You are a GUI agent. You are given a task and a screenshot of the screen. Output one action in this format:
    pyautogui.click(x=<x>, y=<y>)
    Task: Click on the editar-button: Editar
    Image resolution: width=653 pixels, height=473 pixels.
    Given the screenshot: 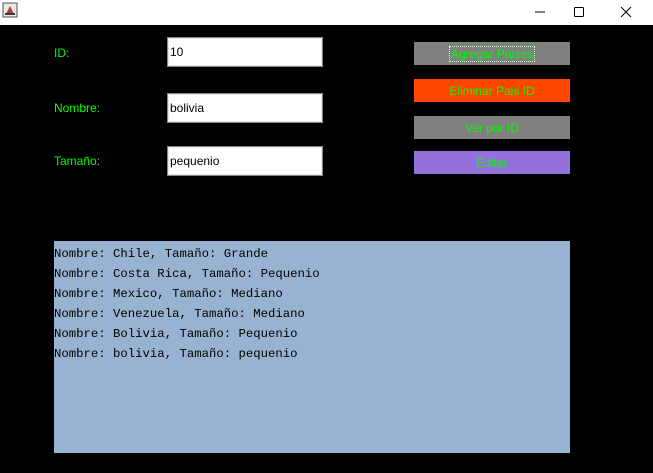 What is the action you would take?
    pyautogui.click(x=492, y=162)
    